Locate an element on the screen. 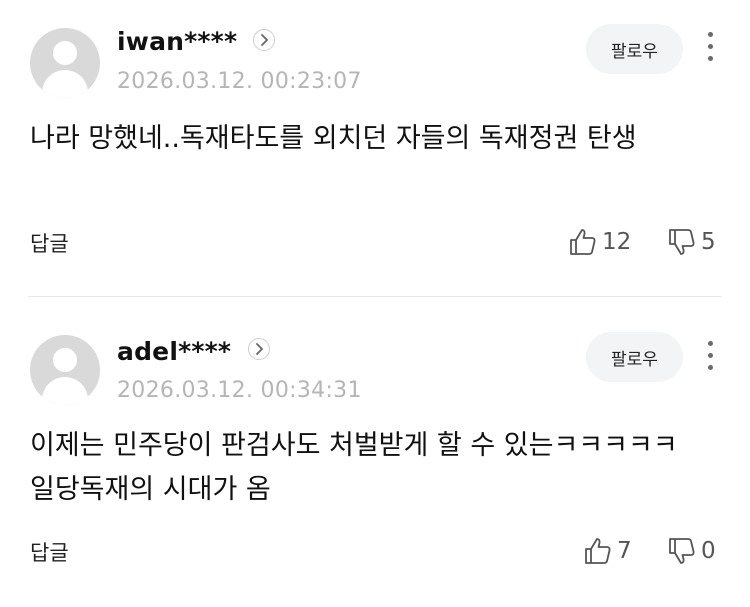 The image size is (750, 607). like-button: 7 is located at coordinates (607, 551).